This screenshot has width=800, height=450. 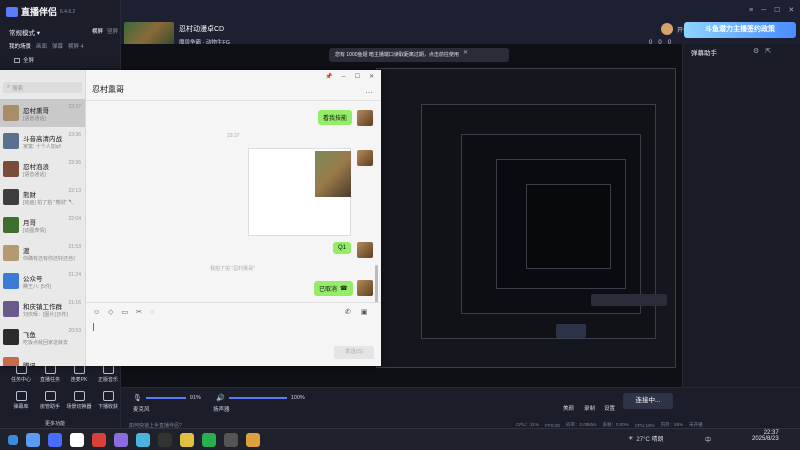 I want to click on screenshot-message, so click(x=299, y=192).